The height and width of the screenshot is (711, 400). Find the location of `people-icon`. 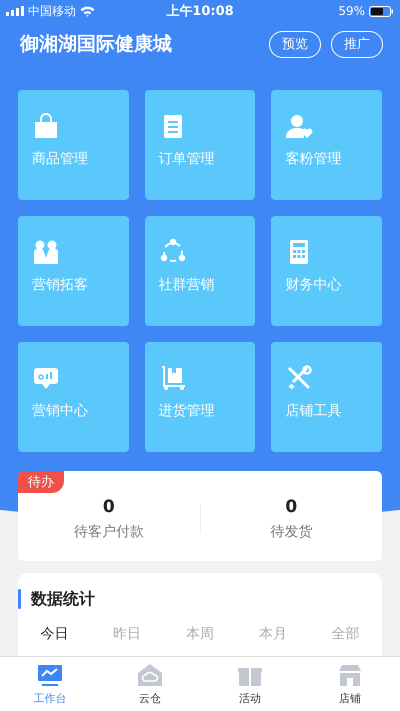

people-icon is located at coordinates (46, 252).